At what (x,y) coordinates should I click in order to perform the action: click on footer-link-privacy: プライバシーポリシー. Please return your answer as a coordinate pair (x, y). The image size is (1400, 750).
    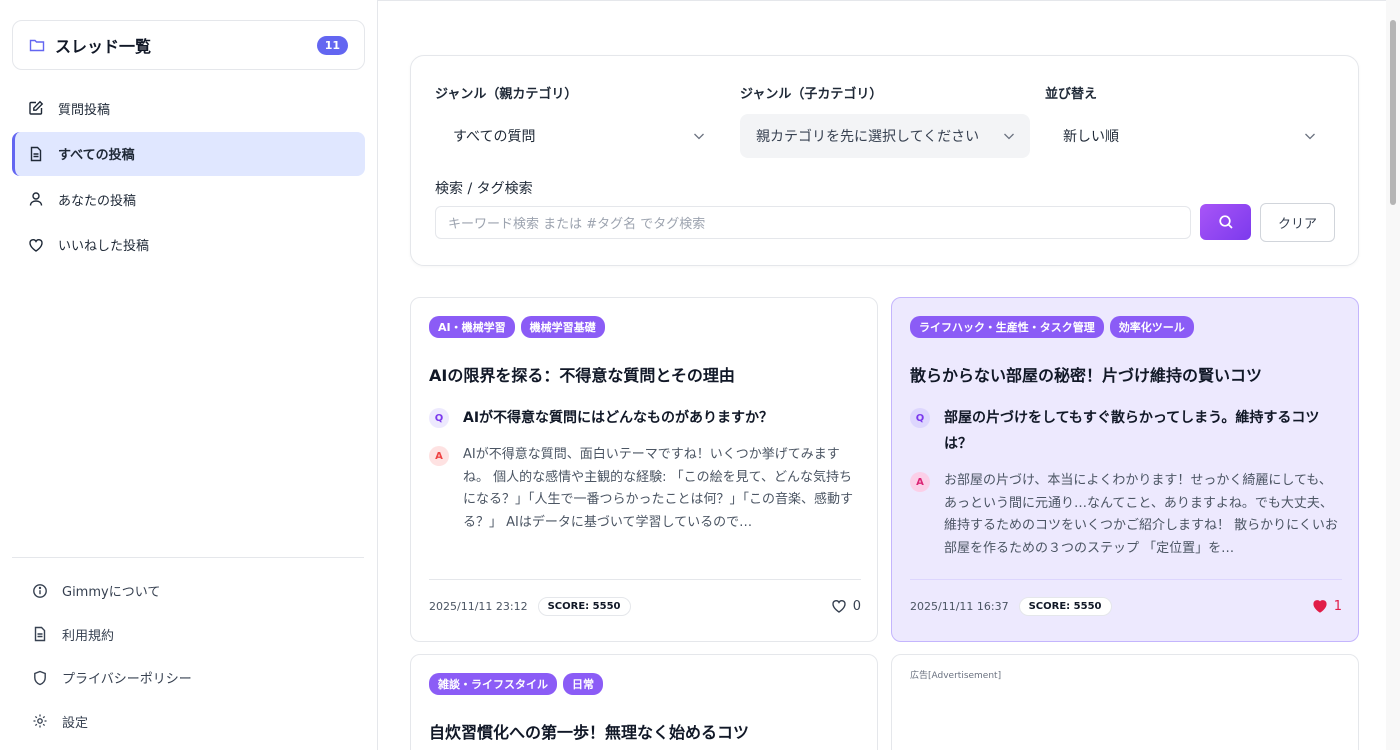
    Looking at the image, I should click on (188, 678).